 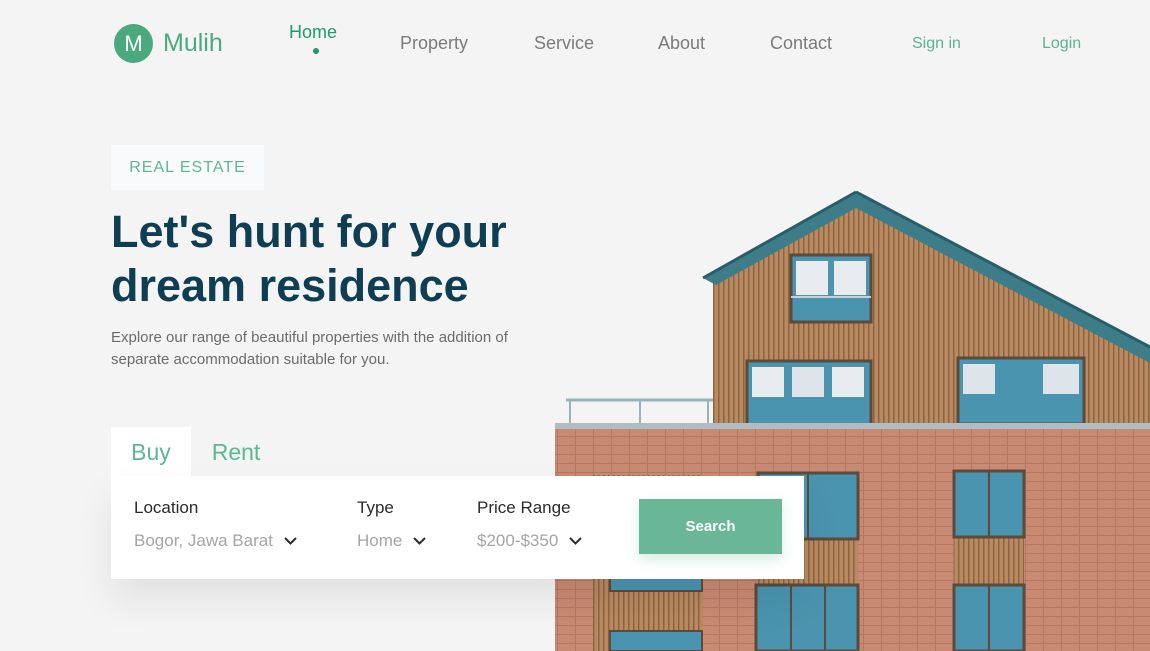 I want to click on nav-home: Home, so click(x=313, y=32).